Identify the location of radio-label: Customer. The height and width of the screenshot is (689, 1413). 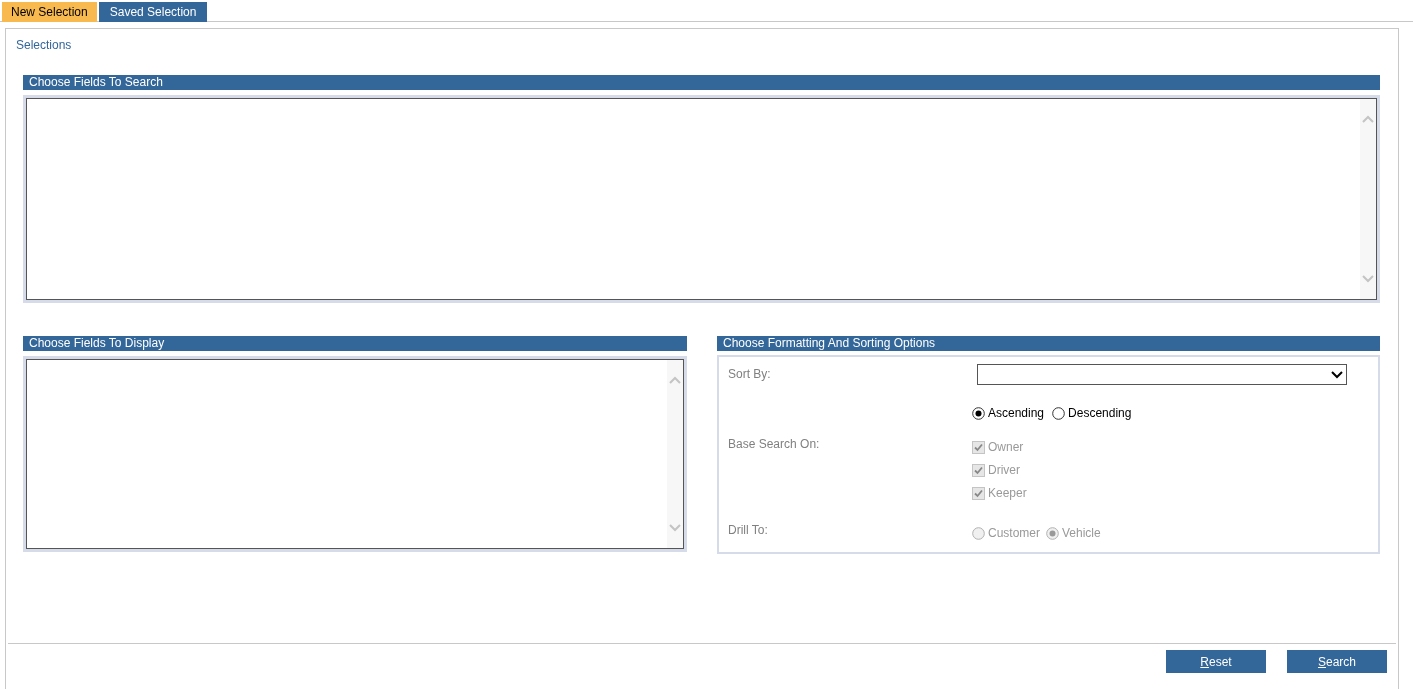
(1014, 533).